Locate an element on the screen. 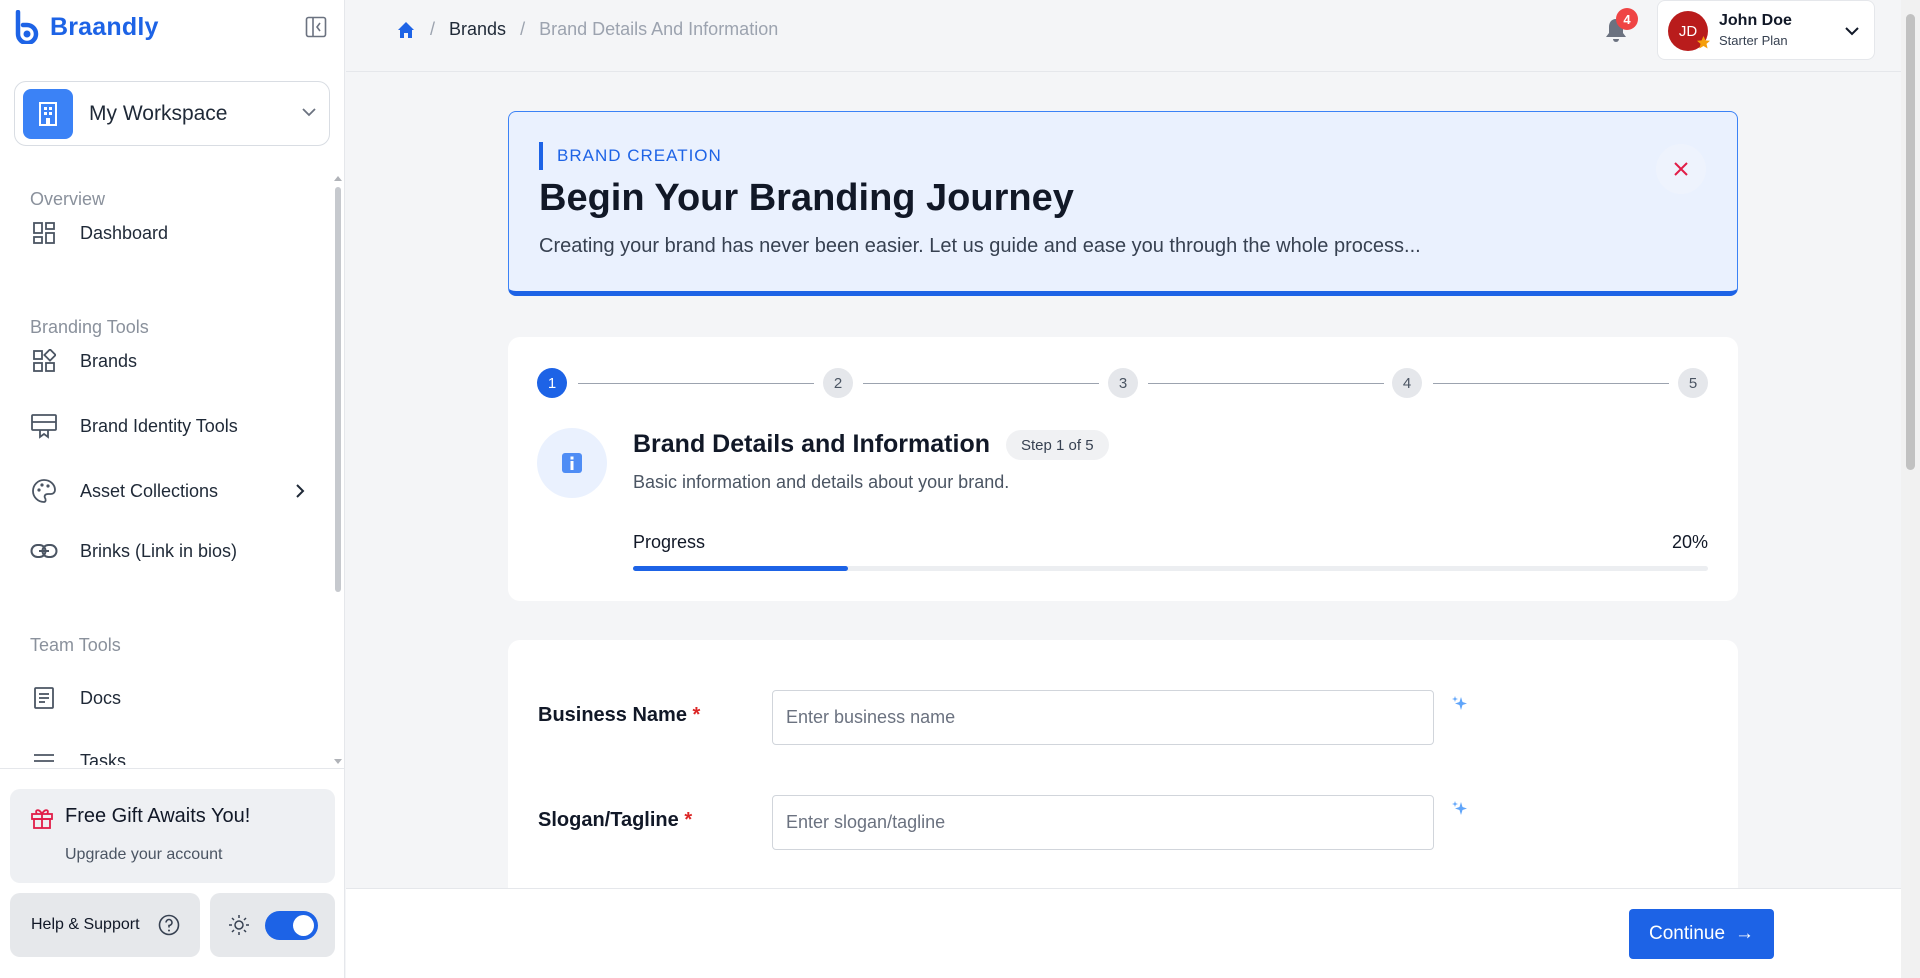  scroll-up-icon is located at coordinates (338, 178).